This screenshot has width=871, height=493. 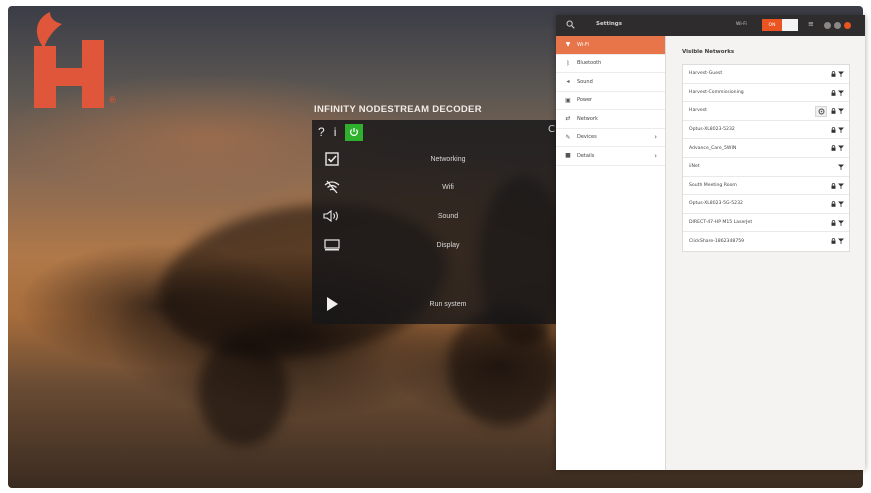 I want to click on network-row: Advance_Care_5WIN, so click(x=766, y=148).